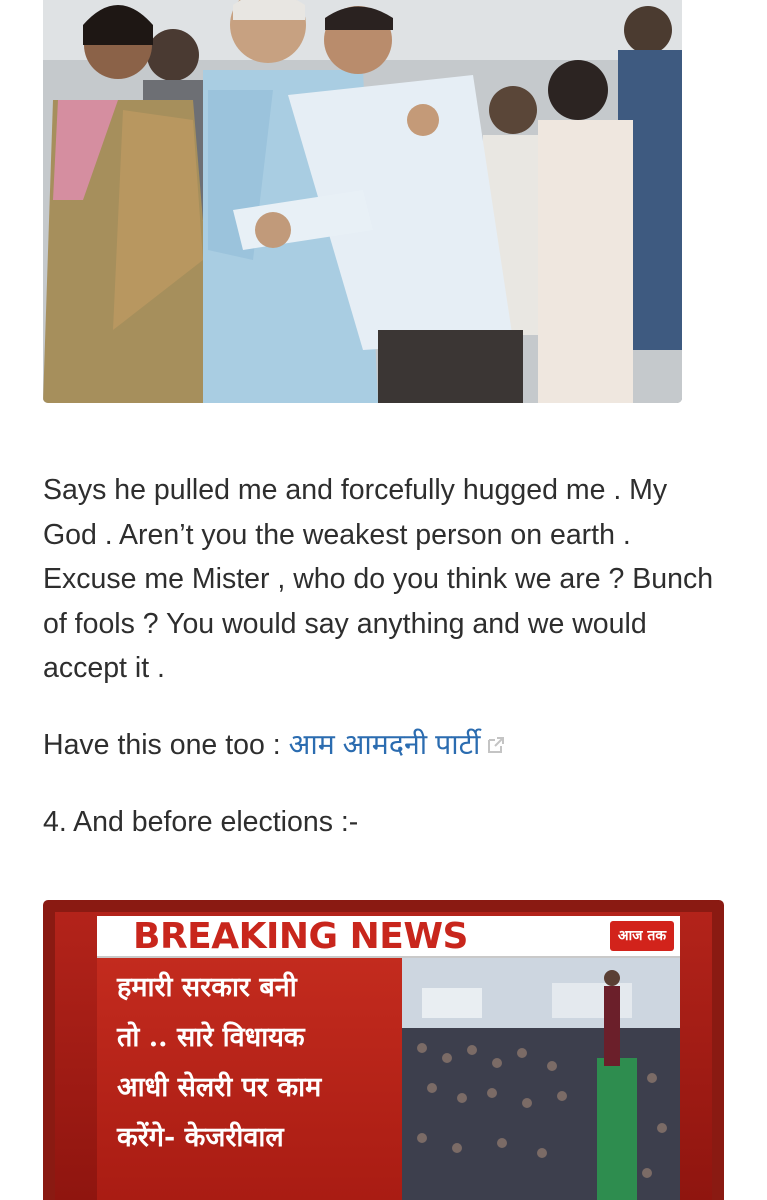 This screenshot has height=1200, width=767. I want to click on crowd-photo, so click(541, 1079).